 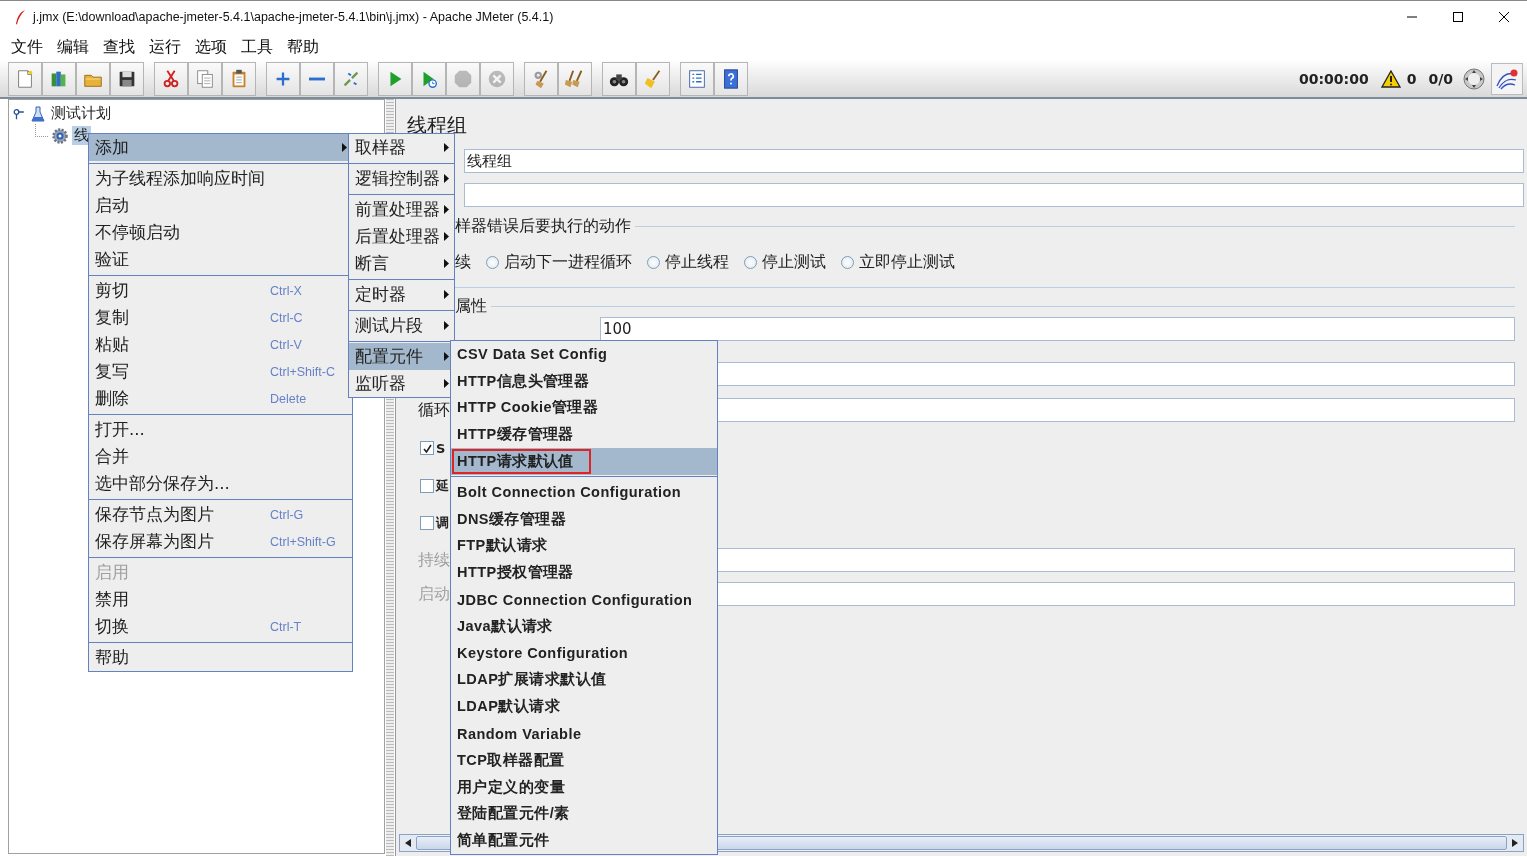 I want to click on menubar-item: 工具, so click(x=257, y=47).